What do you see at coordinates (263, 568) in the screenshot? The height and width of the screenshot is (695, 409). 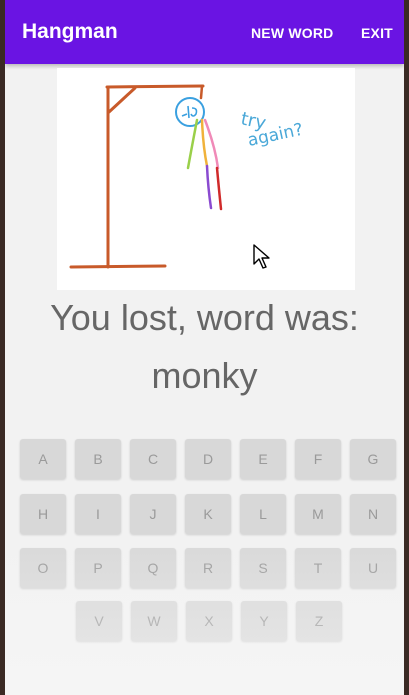 I see `key-s: S` at bounding box center [263, 568].